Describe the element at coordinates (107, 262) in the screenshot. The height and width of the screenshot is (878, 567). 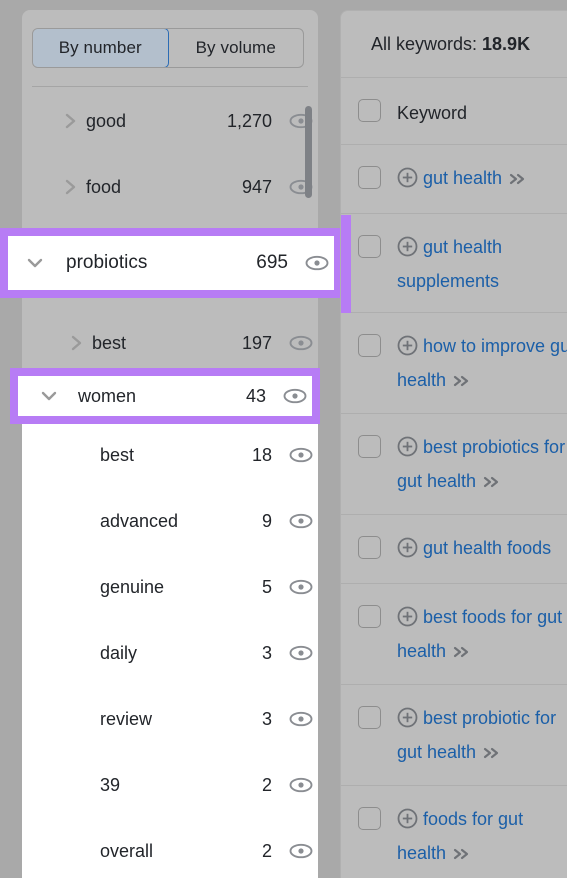
I see `group-label: probiotics` at that location.